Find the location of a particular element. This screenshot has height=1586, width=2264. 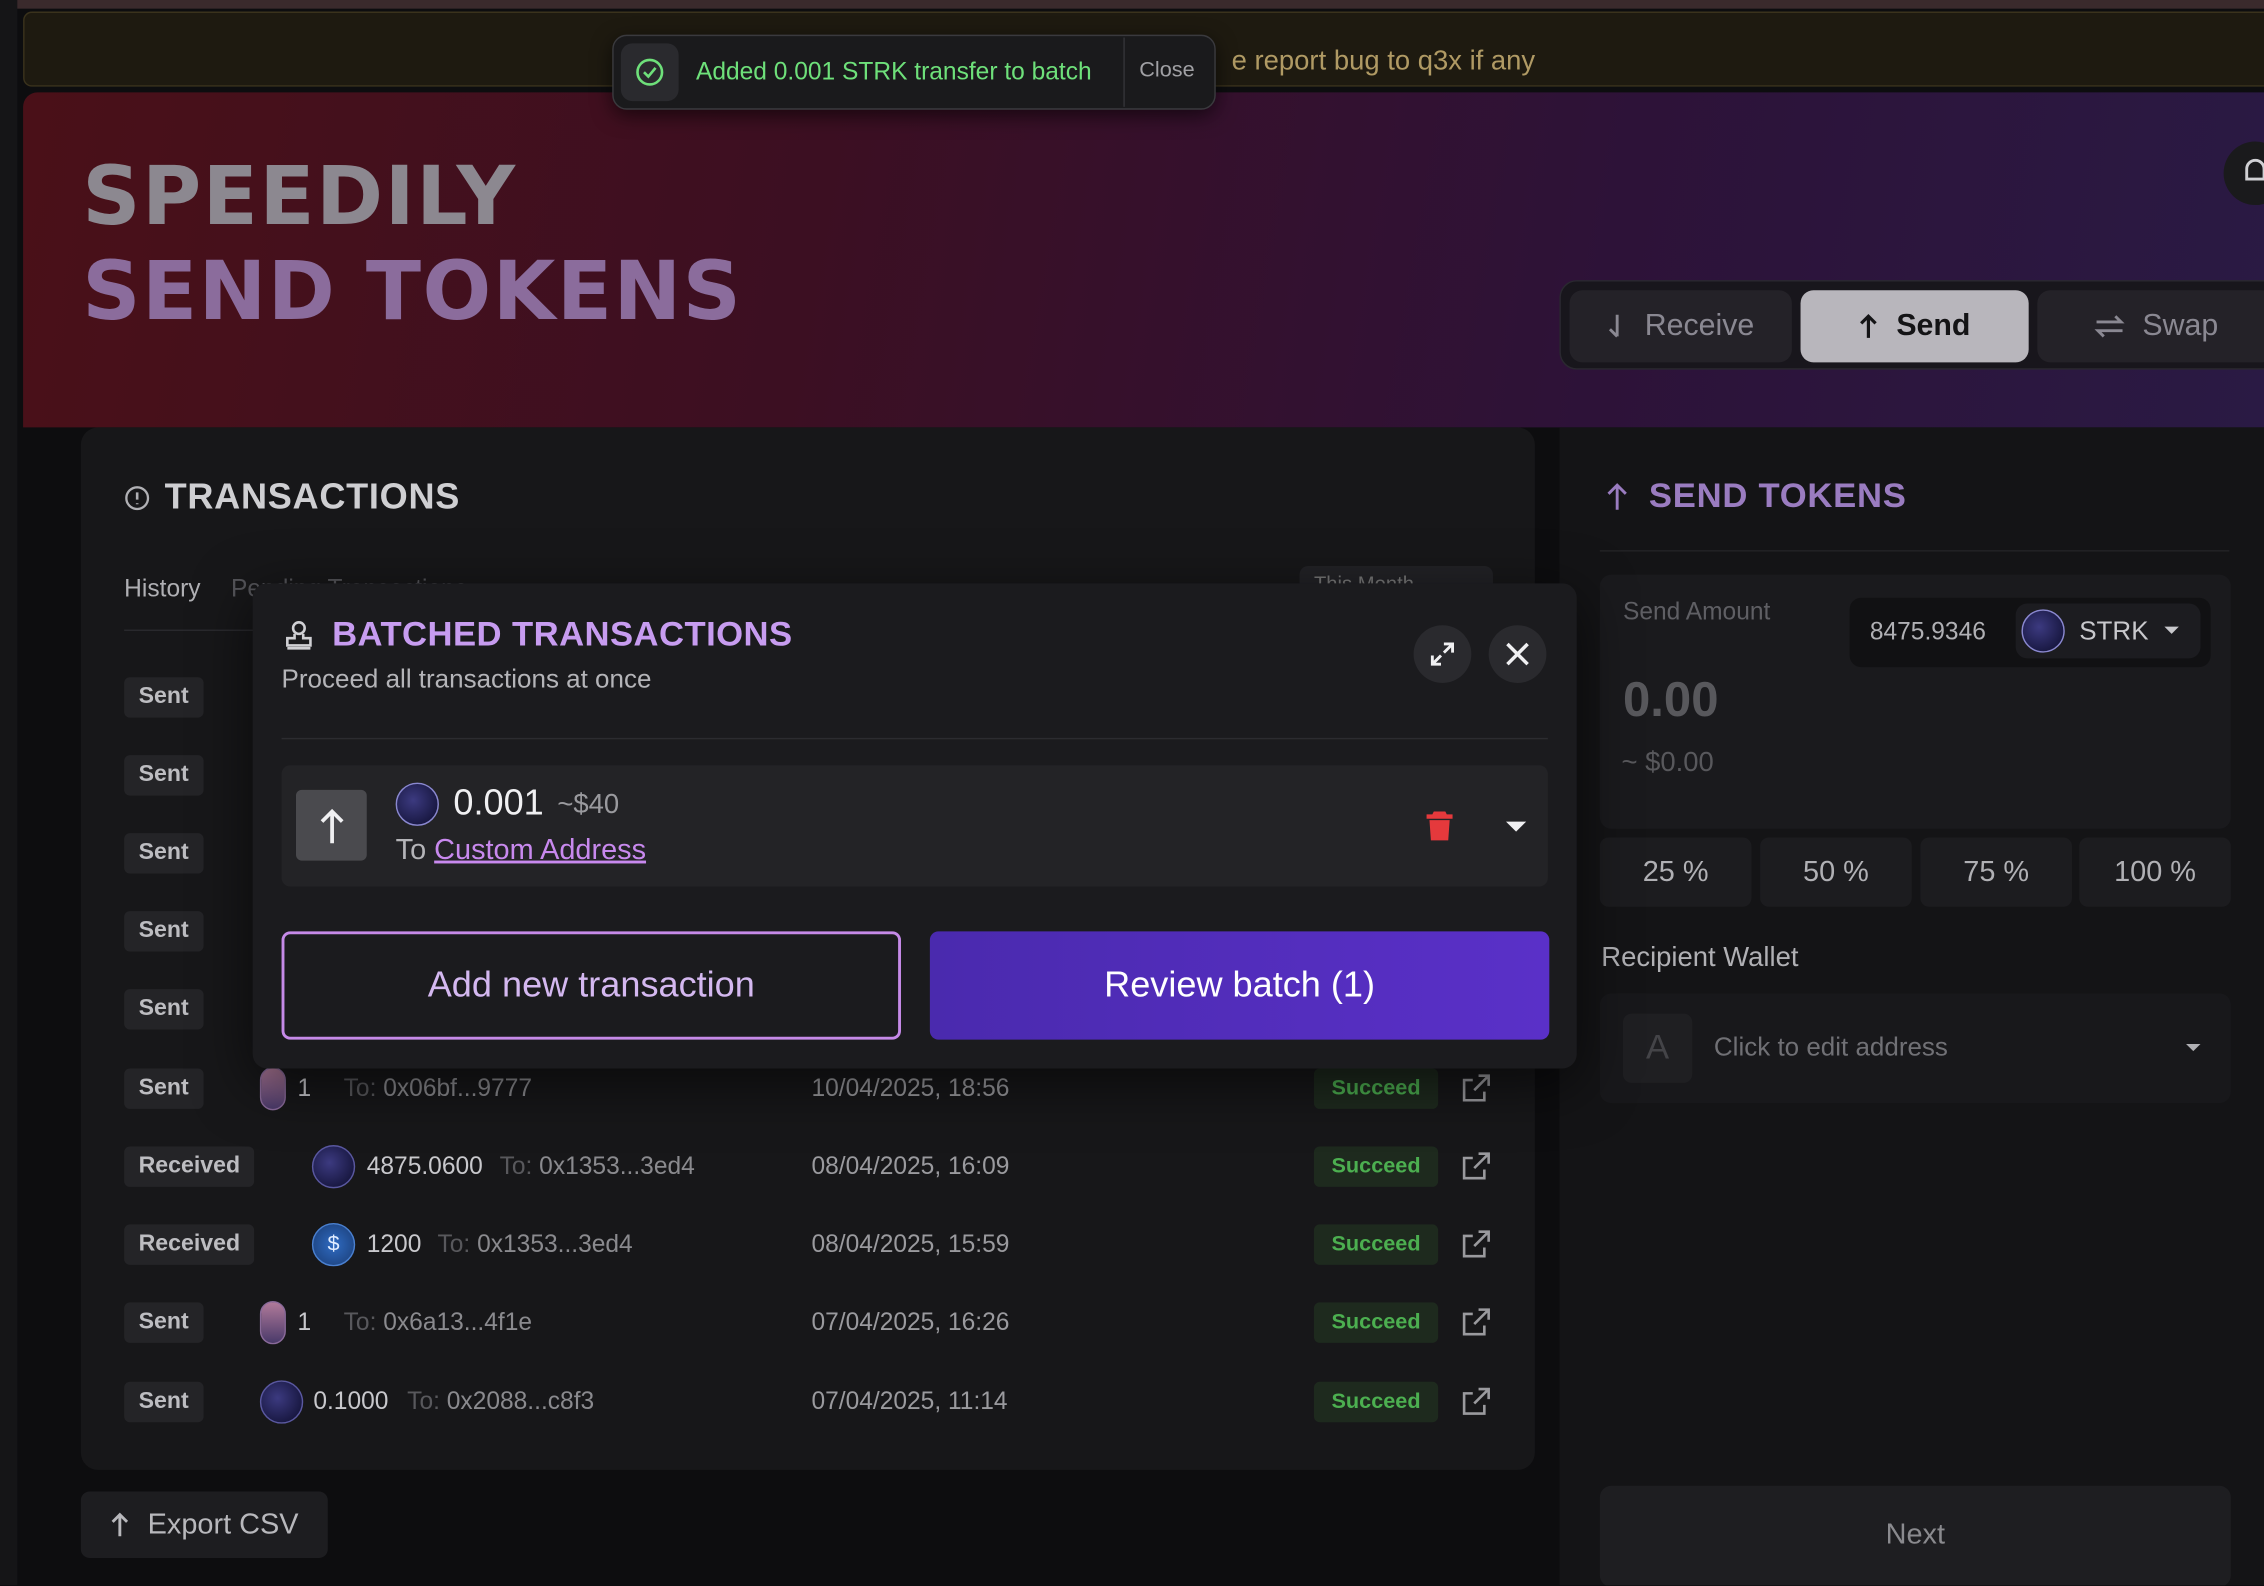

expand-icon is located at coordinates (1442, 654).